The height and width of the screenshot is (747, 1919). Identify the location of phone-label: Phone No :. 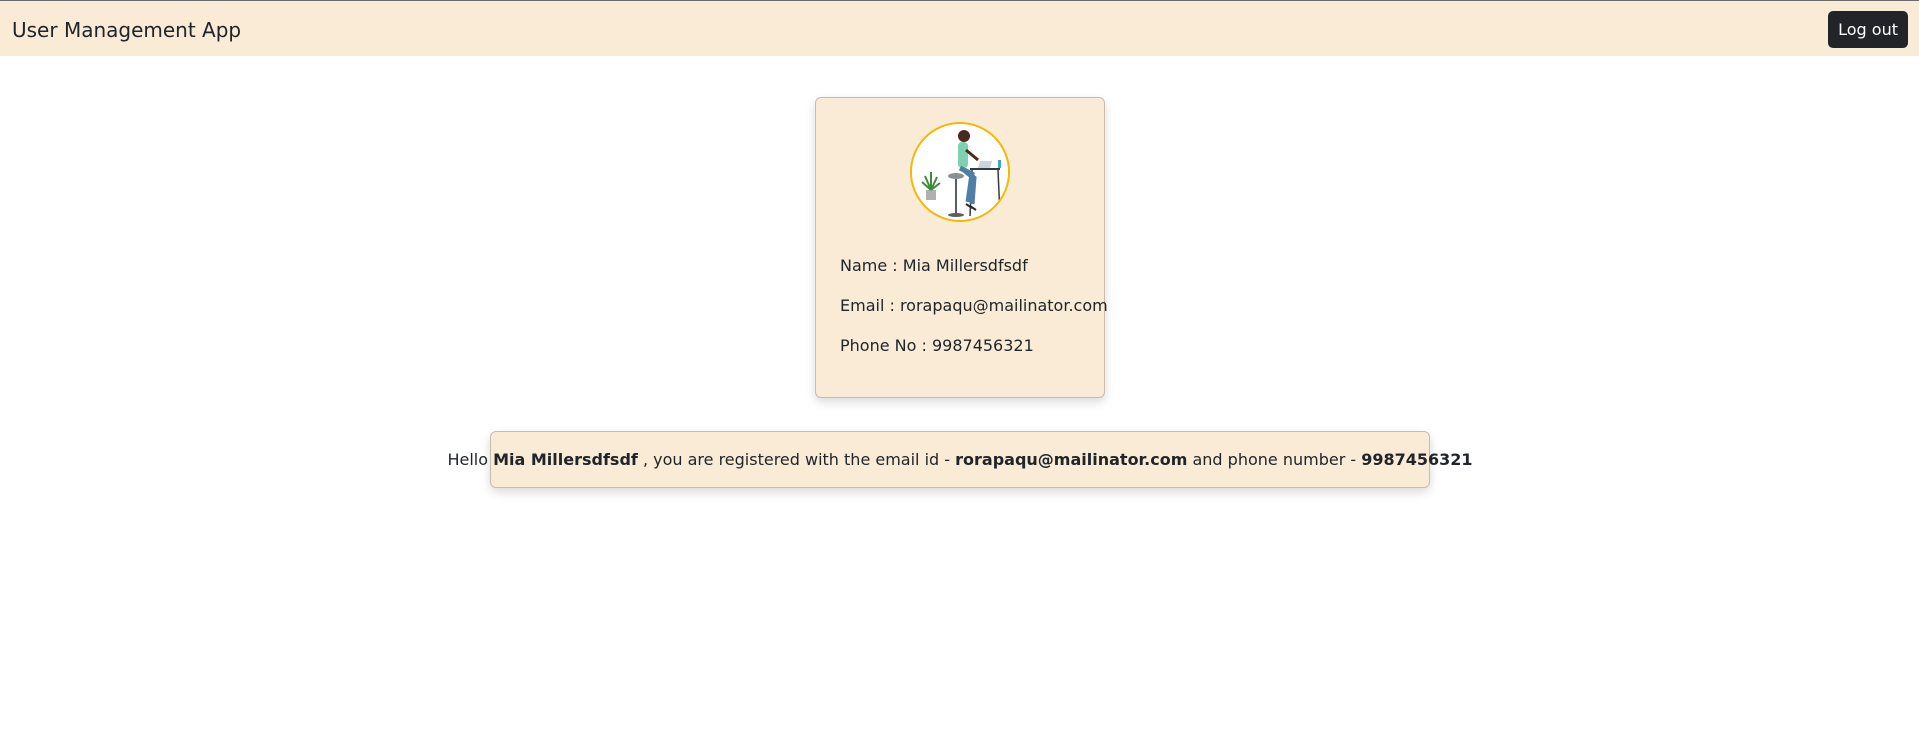
(886, 345).